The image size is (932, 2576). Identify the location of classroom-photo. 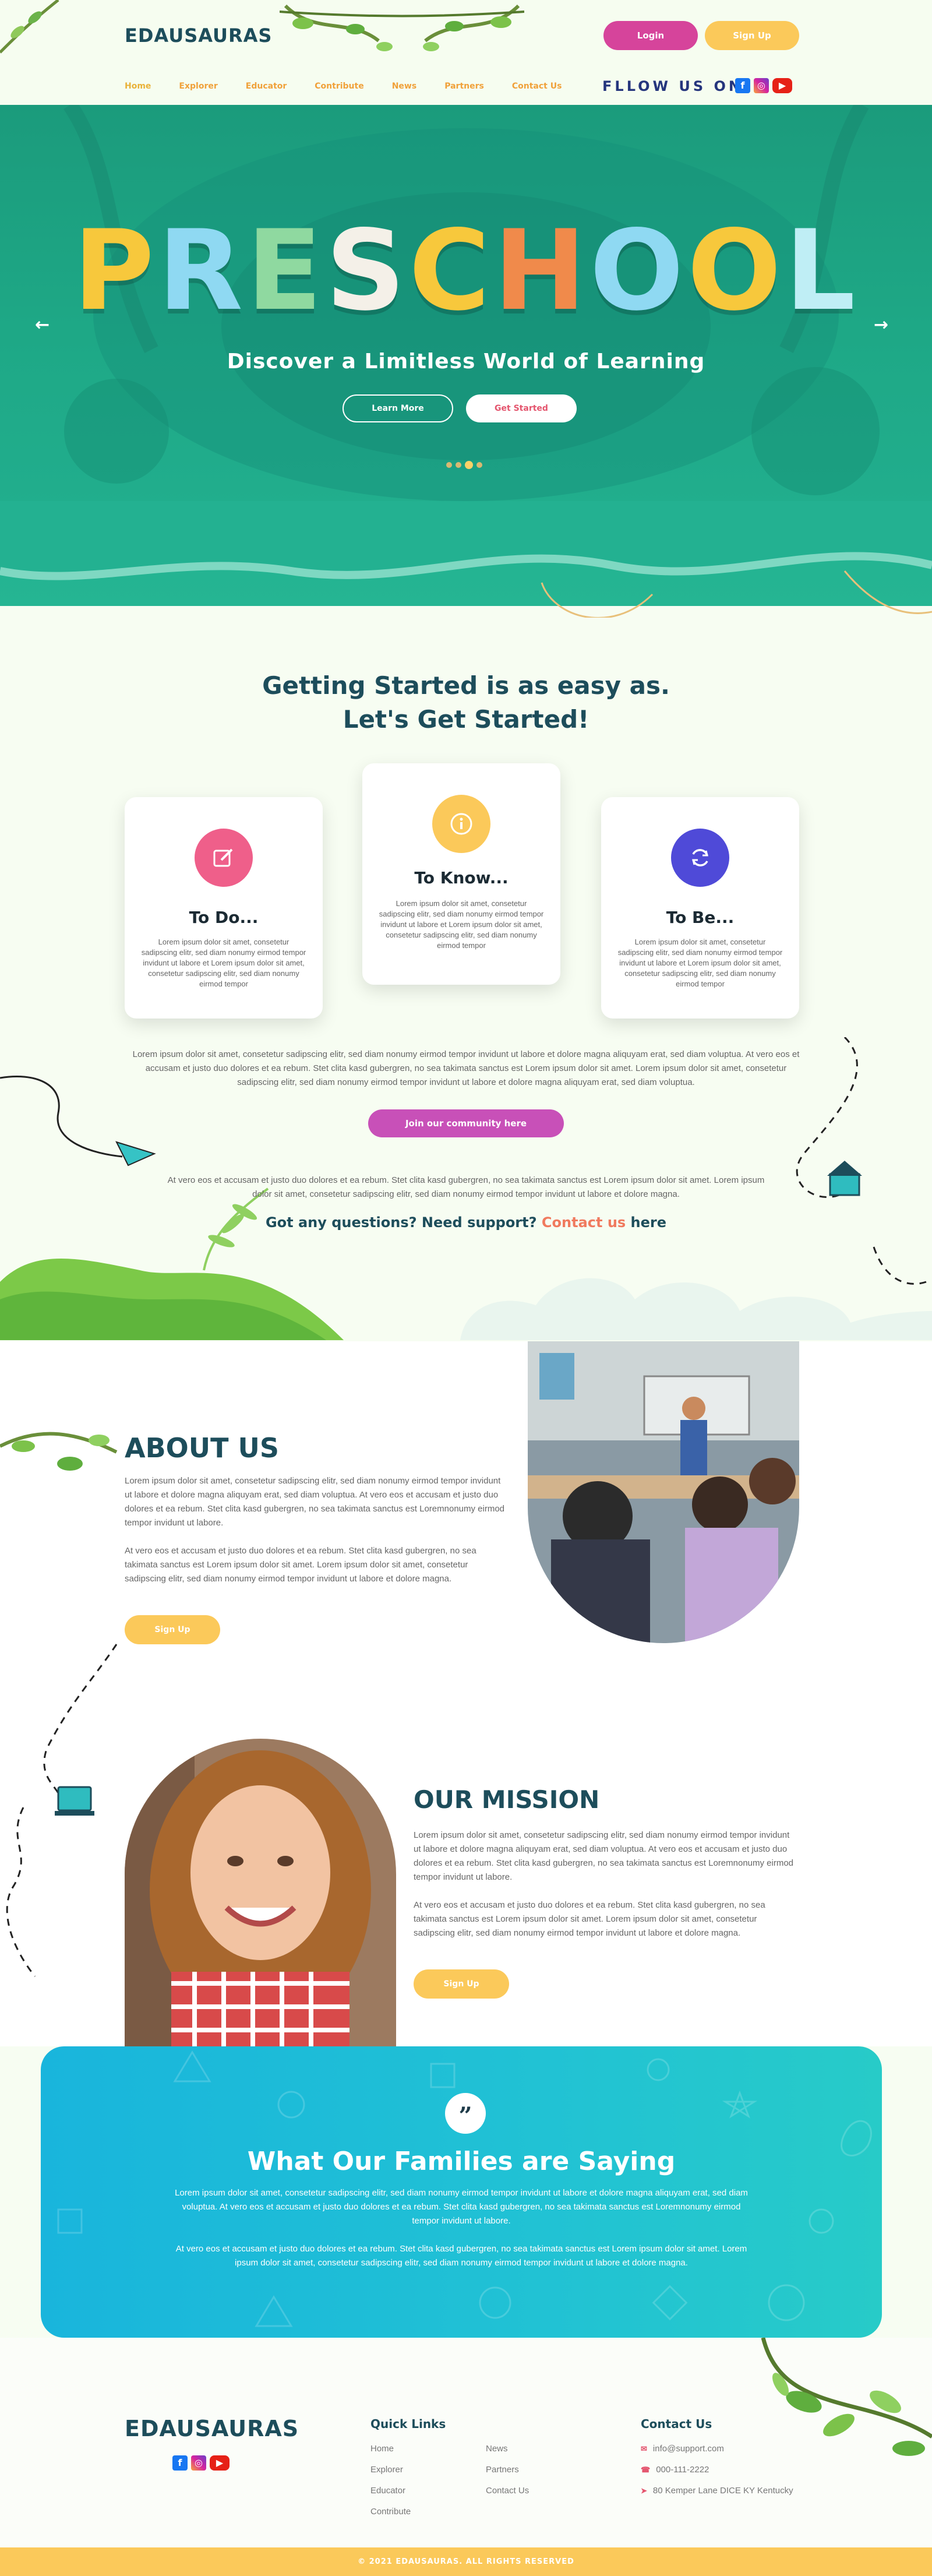
(663, 1492).